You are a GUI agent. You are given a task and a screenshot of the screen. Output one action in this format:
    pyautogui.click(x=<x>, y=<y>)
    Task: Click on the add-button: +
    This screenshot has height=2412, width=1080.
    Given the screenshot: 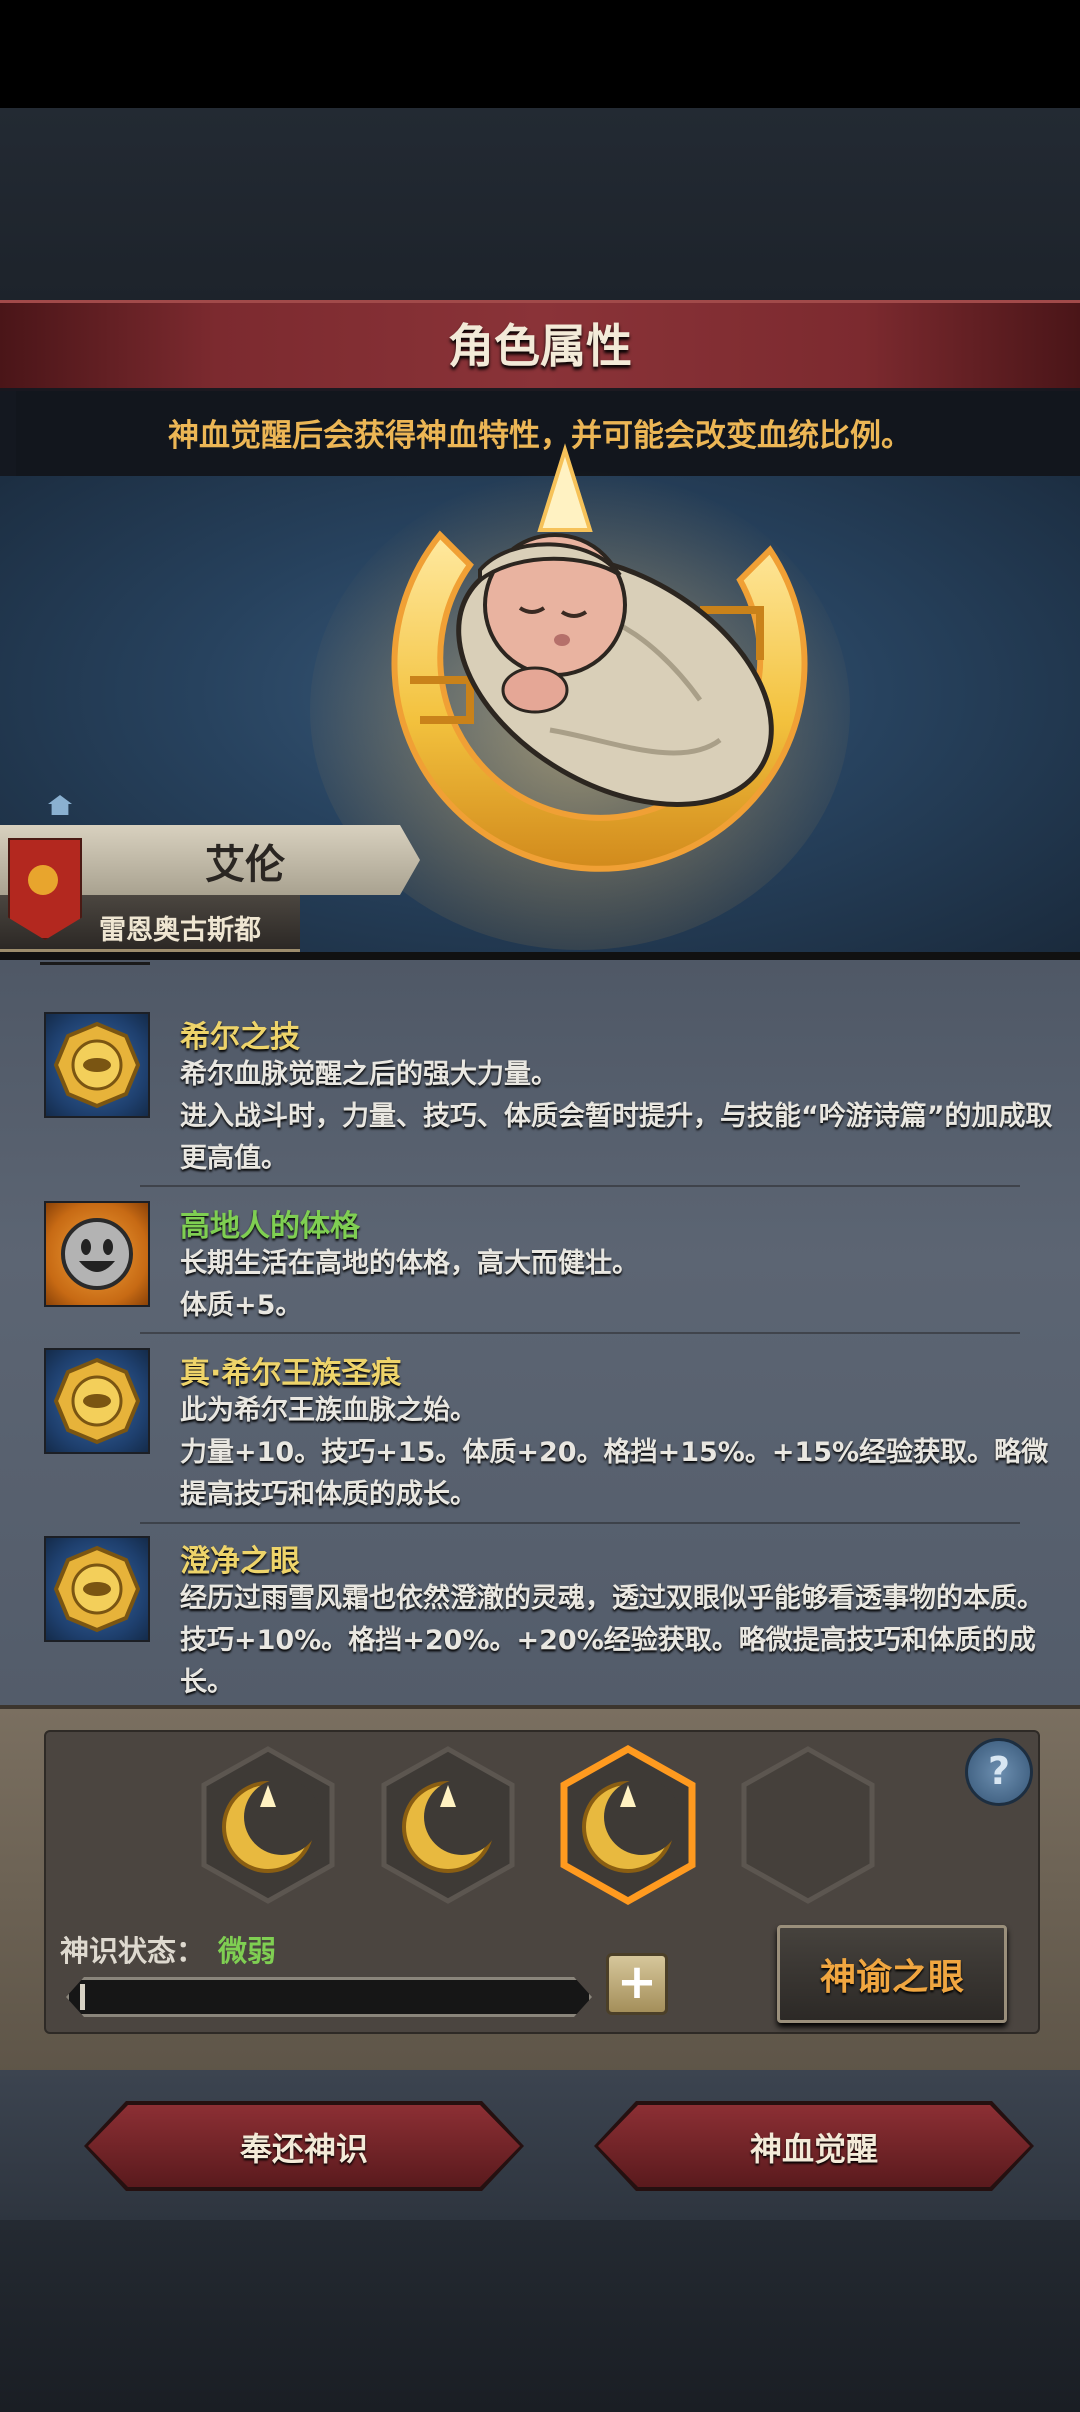 What is the action you would take?
    pyautogui.click(x=637, y=1984)
    